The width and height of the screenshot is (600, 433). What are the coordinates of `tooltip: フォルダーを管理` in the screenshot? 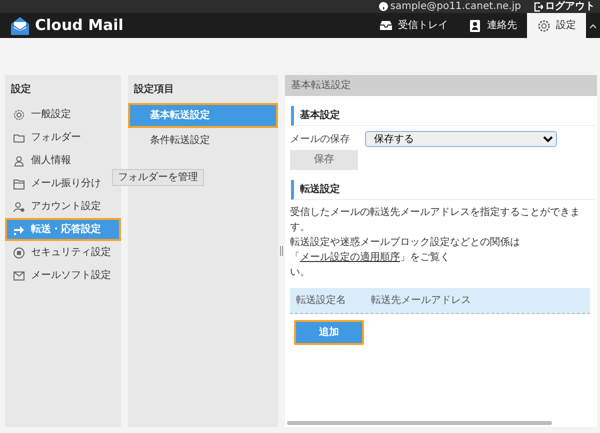 It's located at (158, 177).